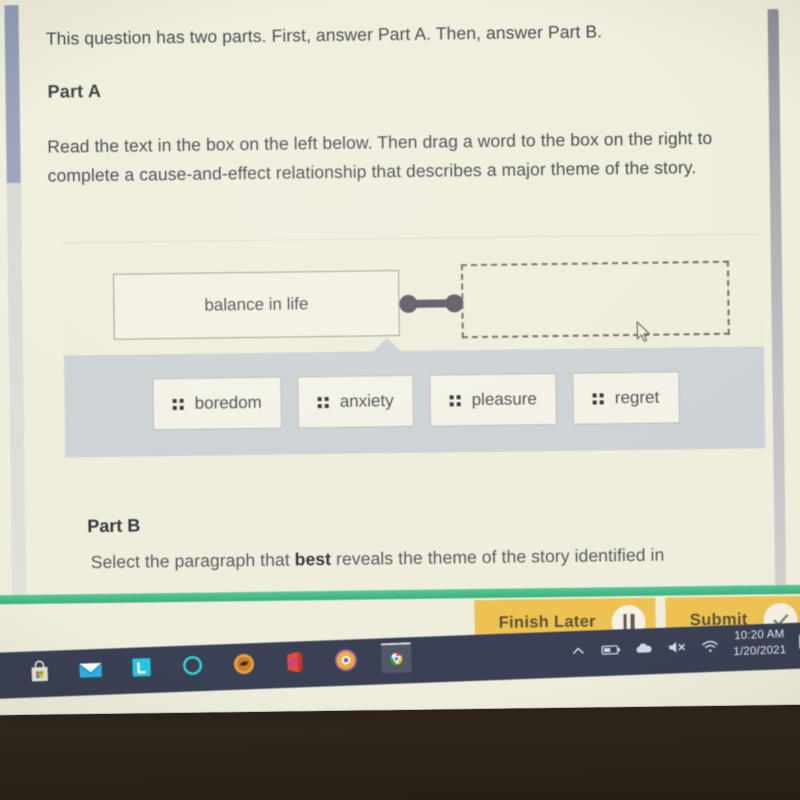  I want to click on show-hidden-icons-chevron, so click(578, 650).